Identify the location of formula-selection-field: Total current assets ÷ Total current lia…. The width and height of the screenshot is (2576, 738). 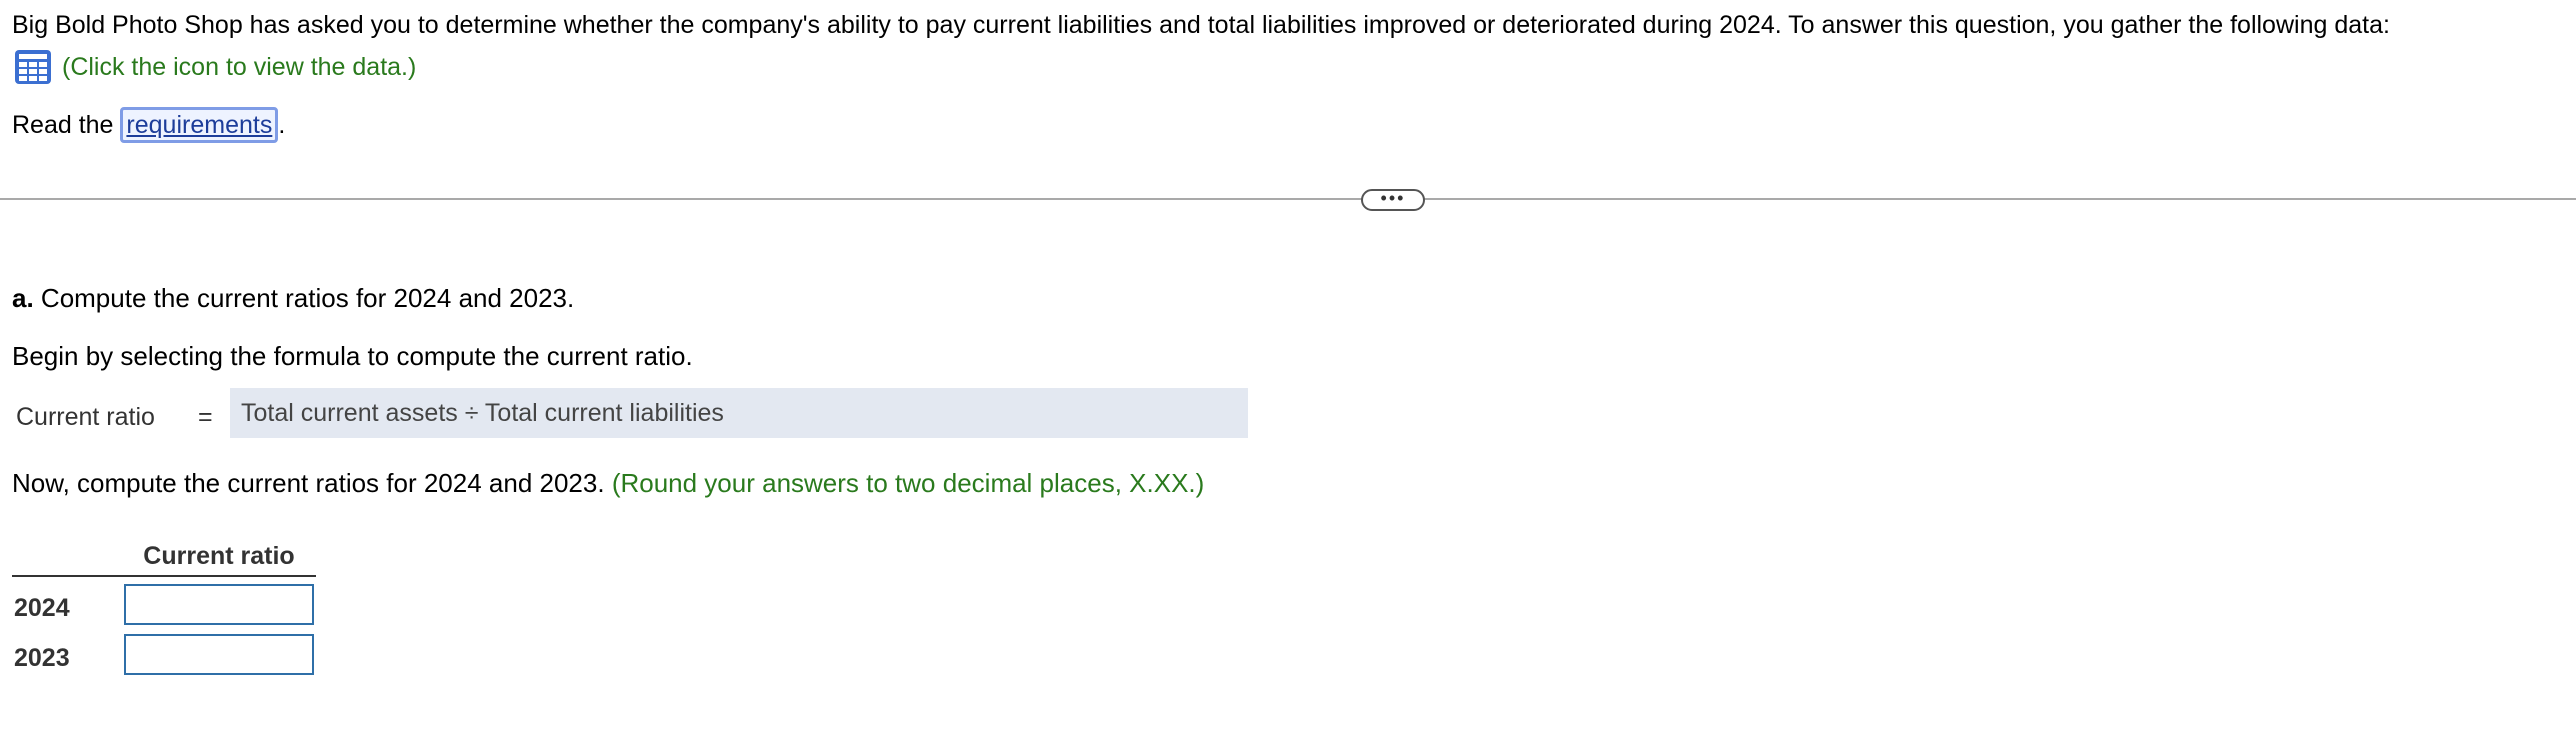
(739, 413).